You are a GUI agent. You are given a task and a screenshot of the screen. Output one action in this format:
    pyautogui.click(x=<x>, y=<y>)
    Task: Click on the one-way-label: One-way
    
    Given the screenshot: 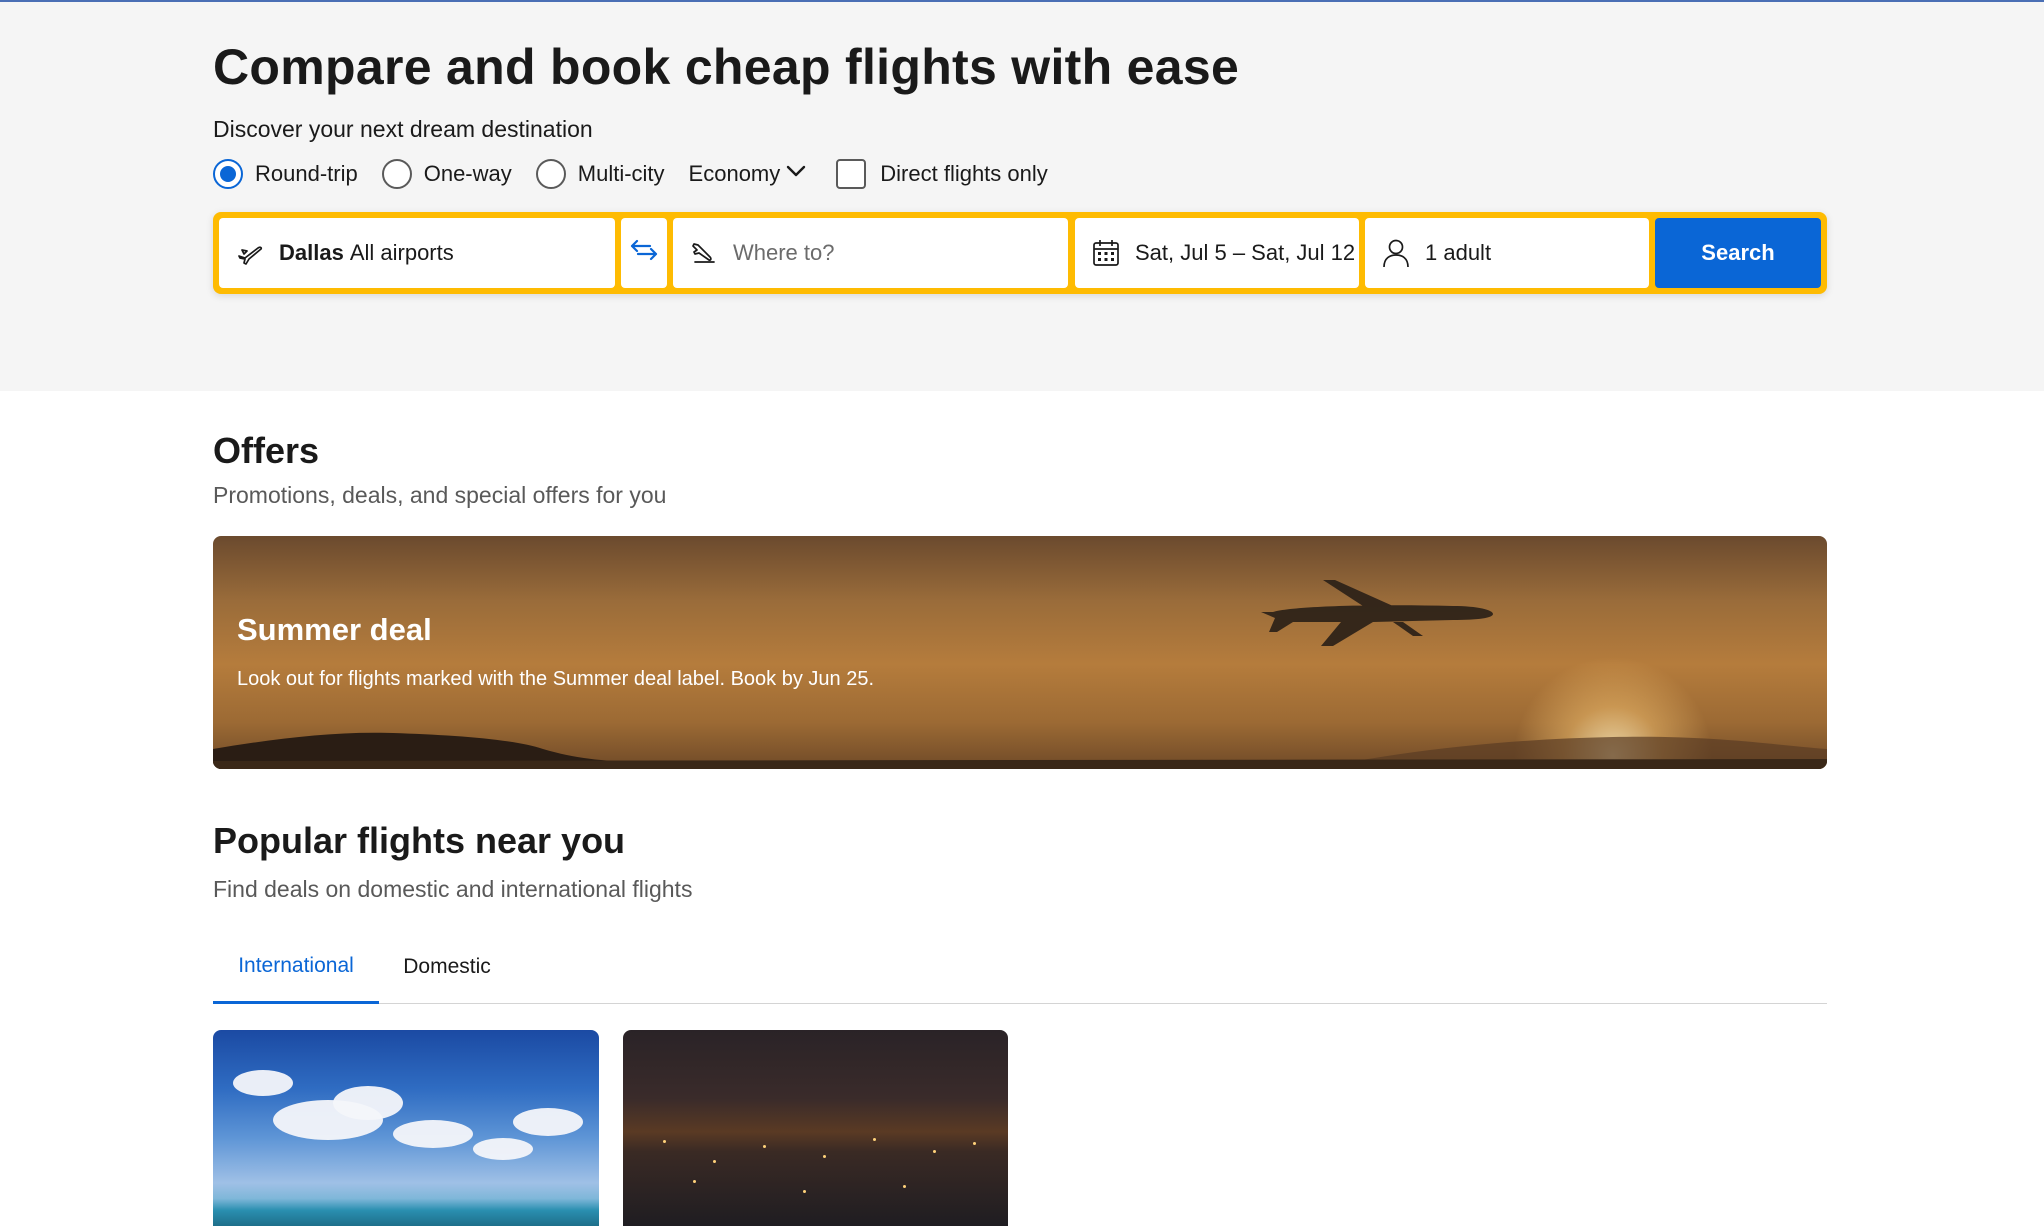 What is the action you would take?
    pyautogui.click(x=467, y=173)
    